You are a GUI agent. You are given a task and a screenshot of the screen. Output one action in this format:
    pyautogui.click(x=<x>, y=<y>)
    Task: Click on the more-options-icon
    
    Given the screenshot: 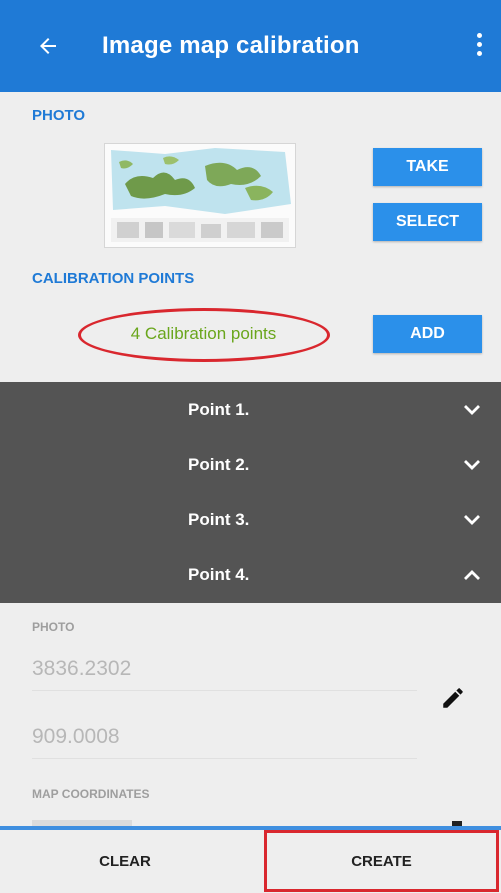 What is the action you would take?
    pyautogui.click(x=480, y=46)
    